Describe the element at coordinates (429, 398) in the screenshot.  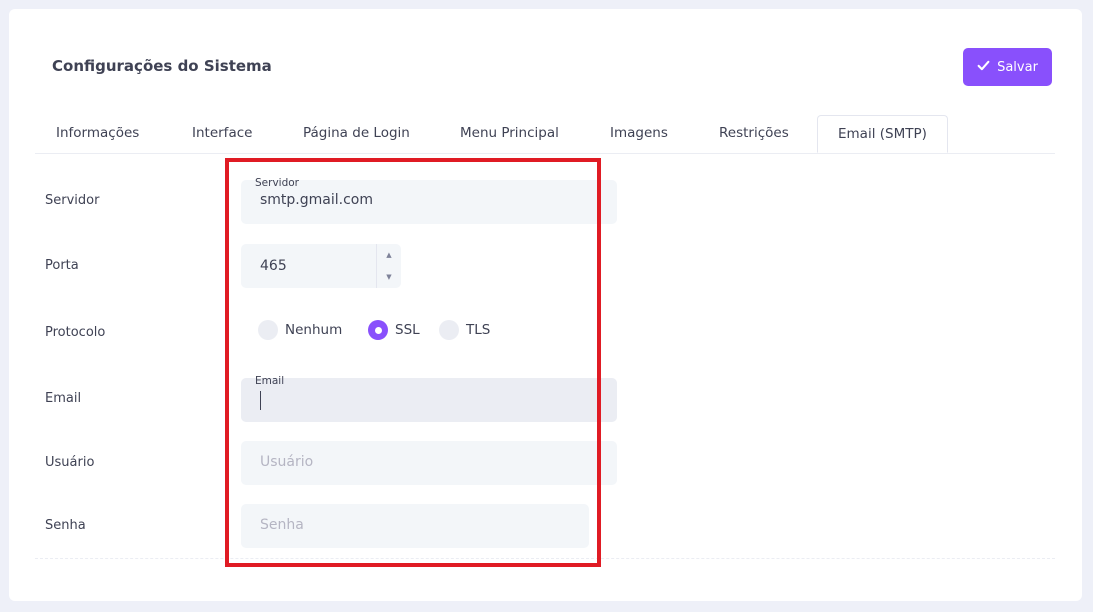
I see `email-field: Email` at that location.